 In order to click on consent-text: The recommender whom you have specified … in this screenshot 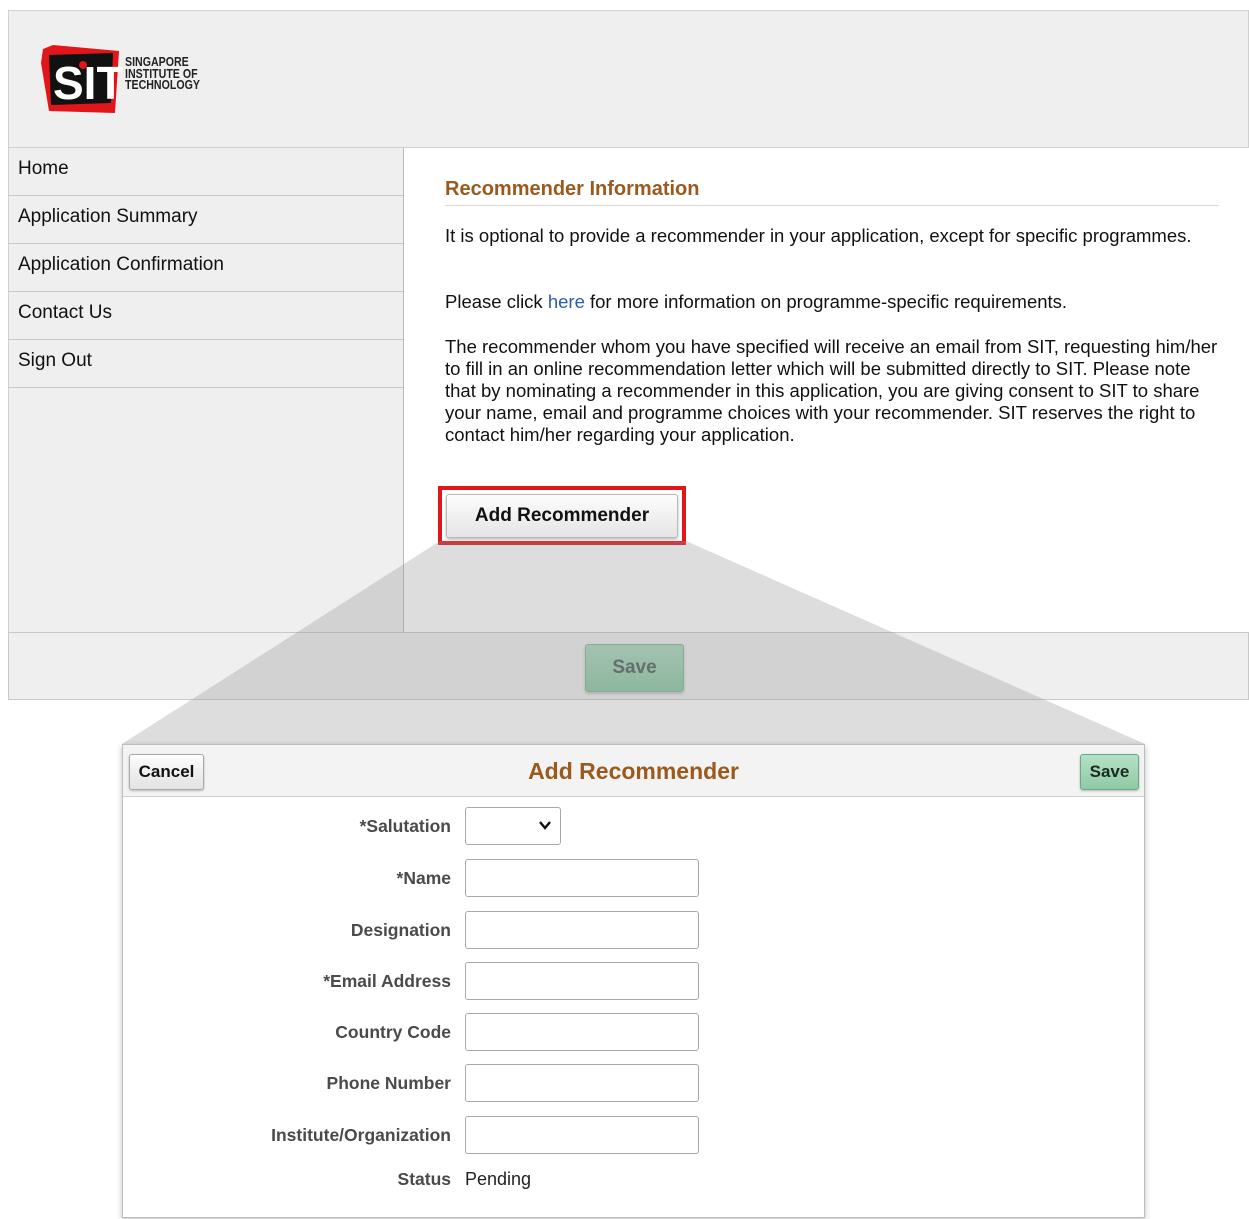, I will do `click(831, 390)`.